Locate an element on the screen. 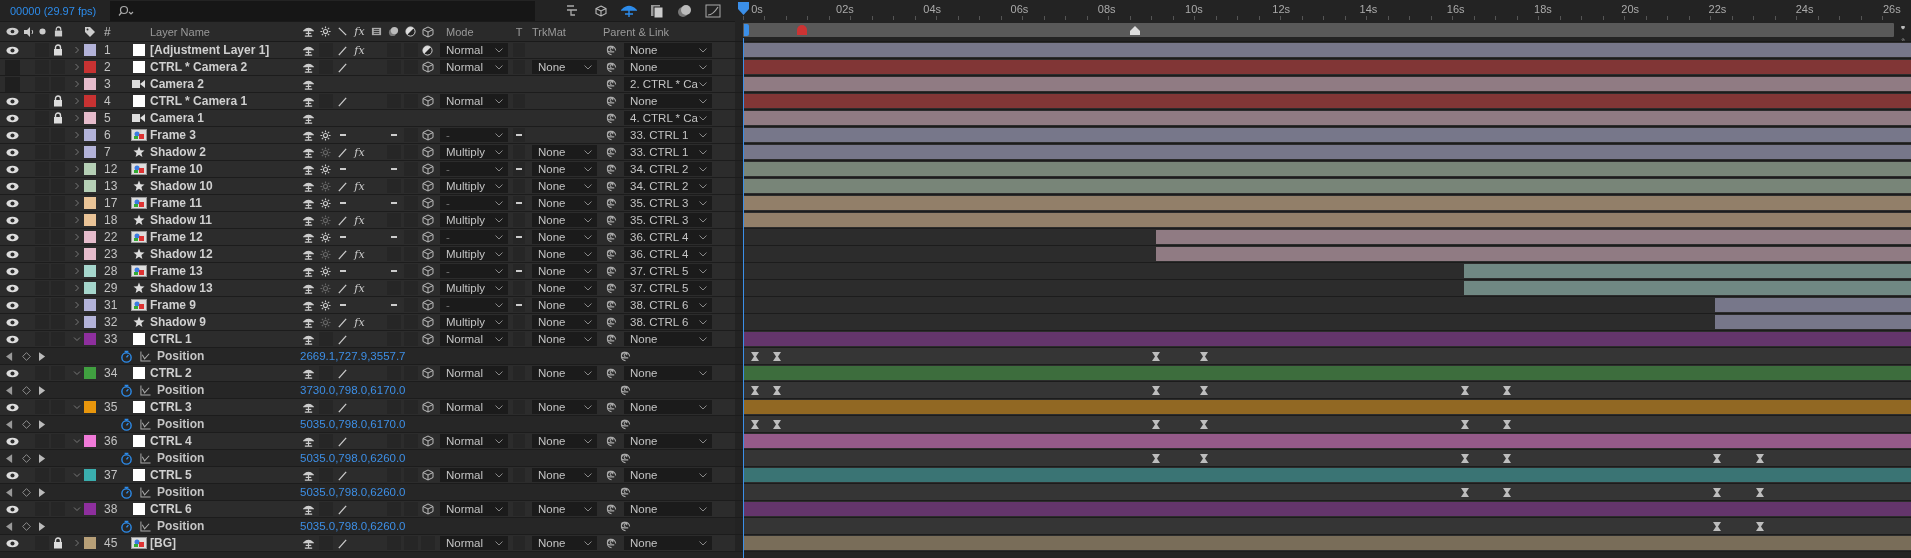  half-circle-icon is located at coordinates (427, 50).